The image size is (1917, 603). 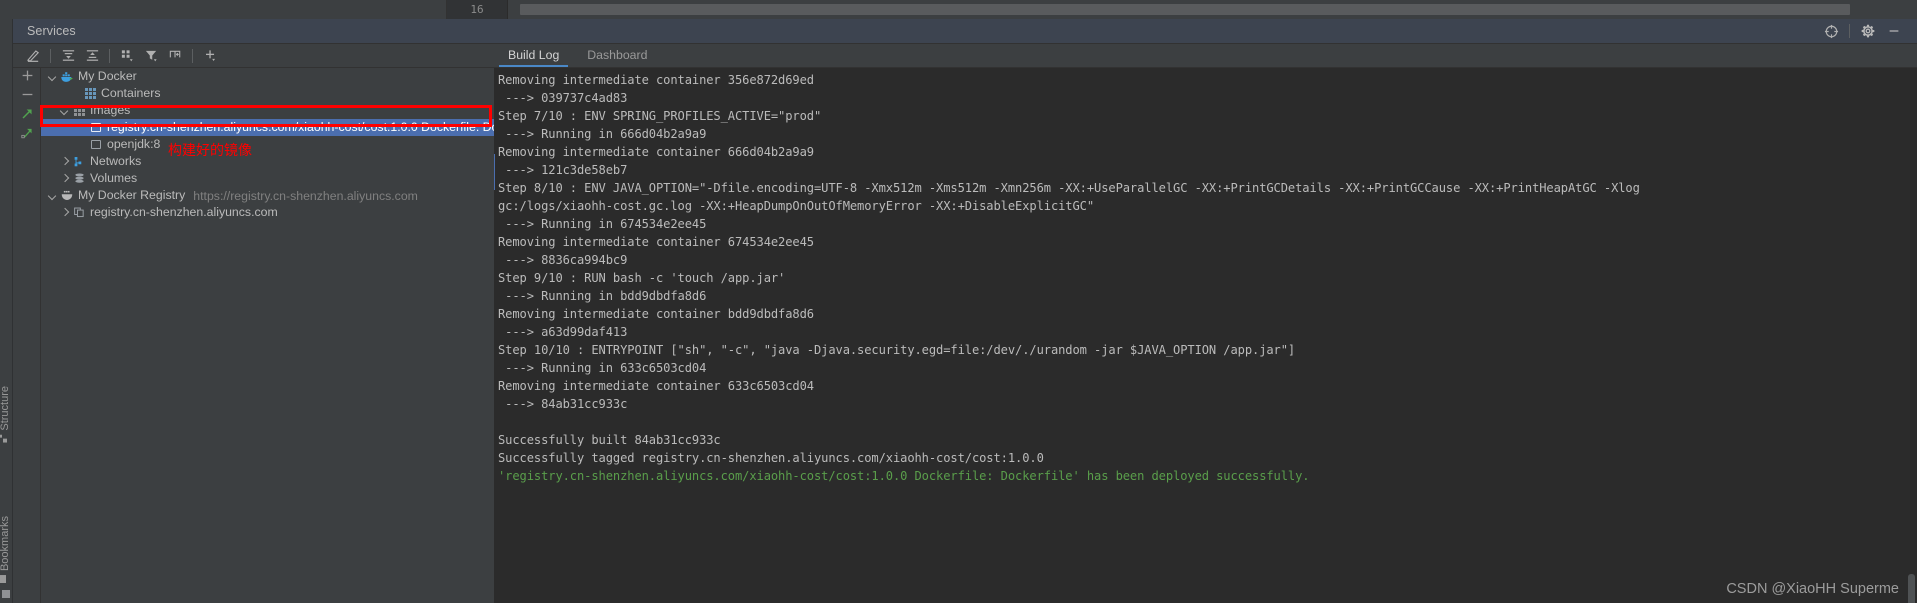 I want to click on stripe-button-structure: Structure, so click(x=5, y=414).